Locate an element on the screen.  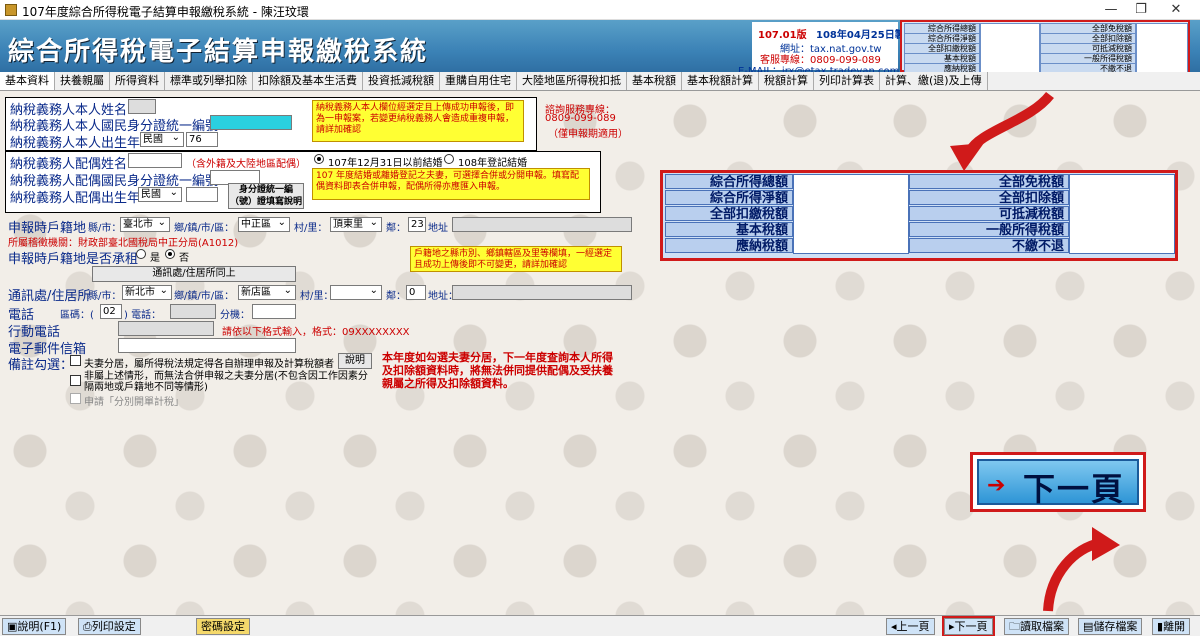
rent-yes-radio is located at coordinates (141, 254).